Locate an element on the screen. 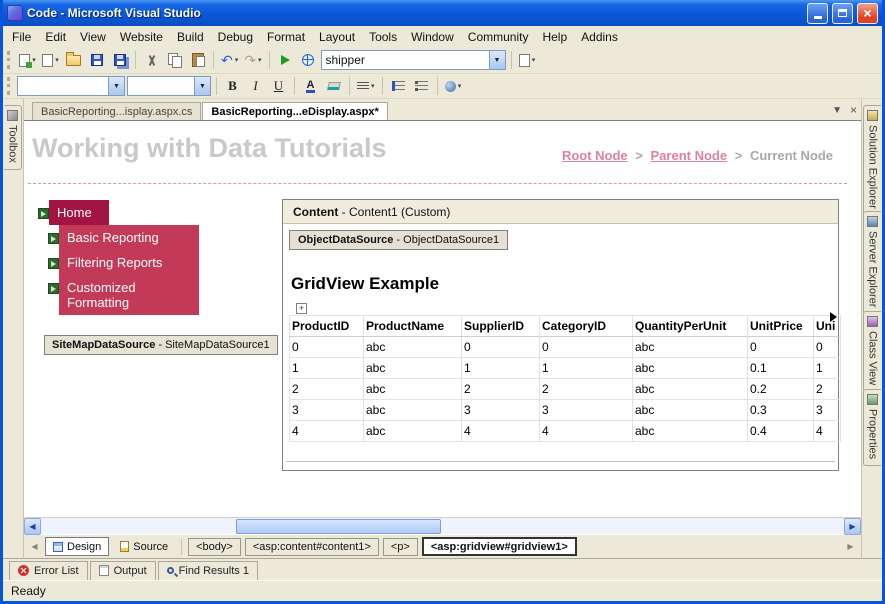  menu-file: File is located at coordinates (21, 37).